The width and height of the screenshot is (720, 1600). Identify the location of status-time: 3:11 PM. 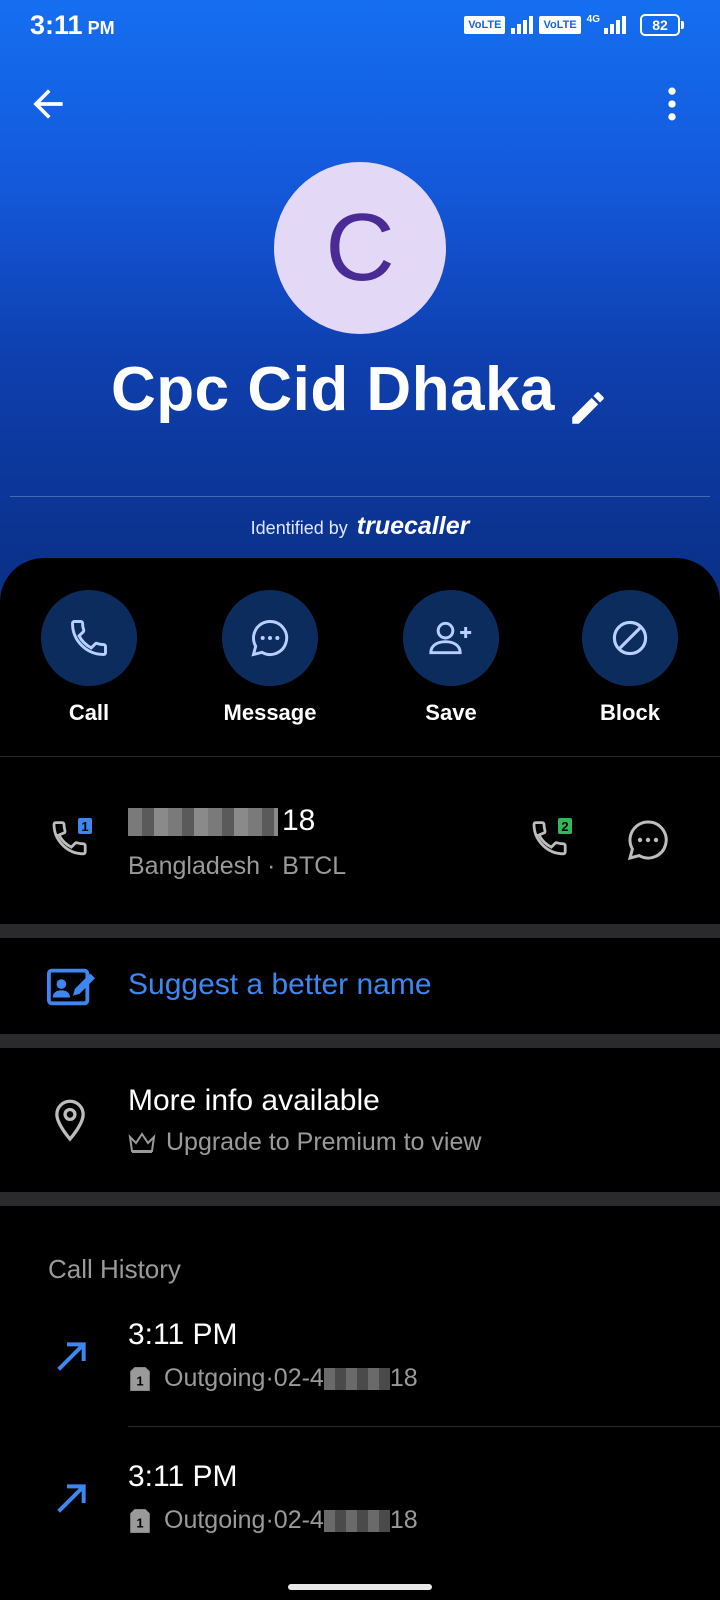
(72, 25).